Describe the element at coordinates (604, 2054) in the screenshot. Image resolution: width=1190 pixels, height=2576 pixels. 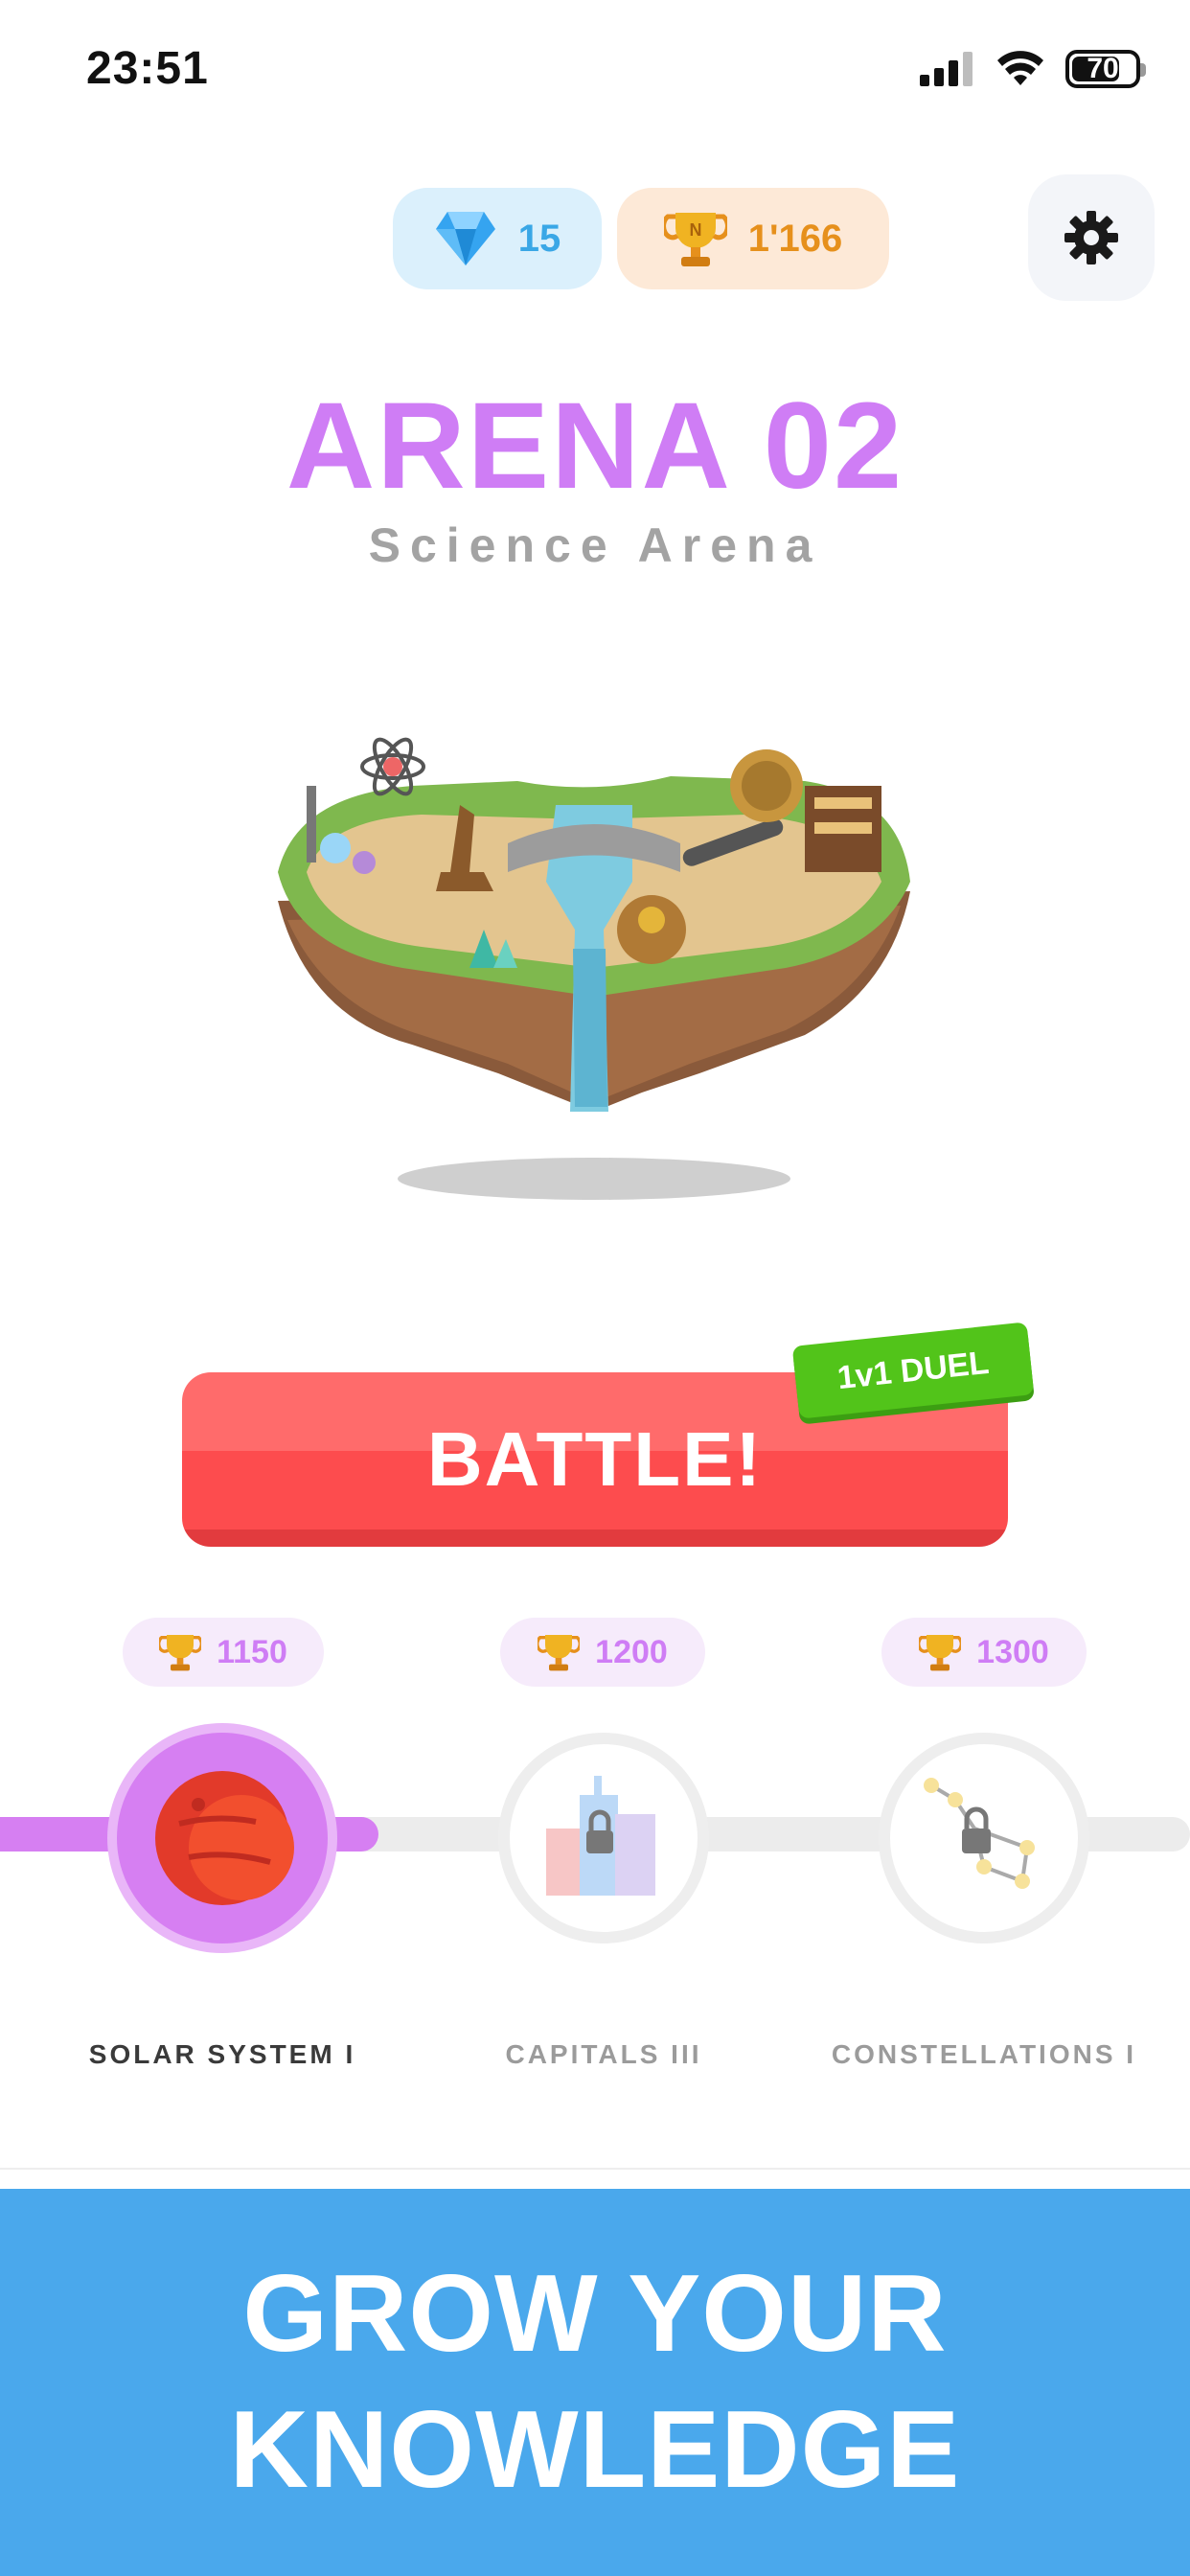
I see `level-label-capitals: CAPITALS III` at that location.